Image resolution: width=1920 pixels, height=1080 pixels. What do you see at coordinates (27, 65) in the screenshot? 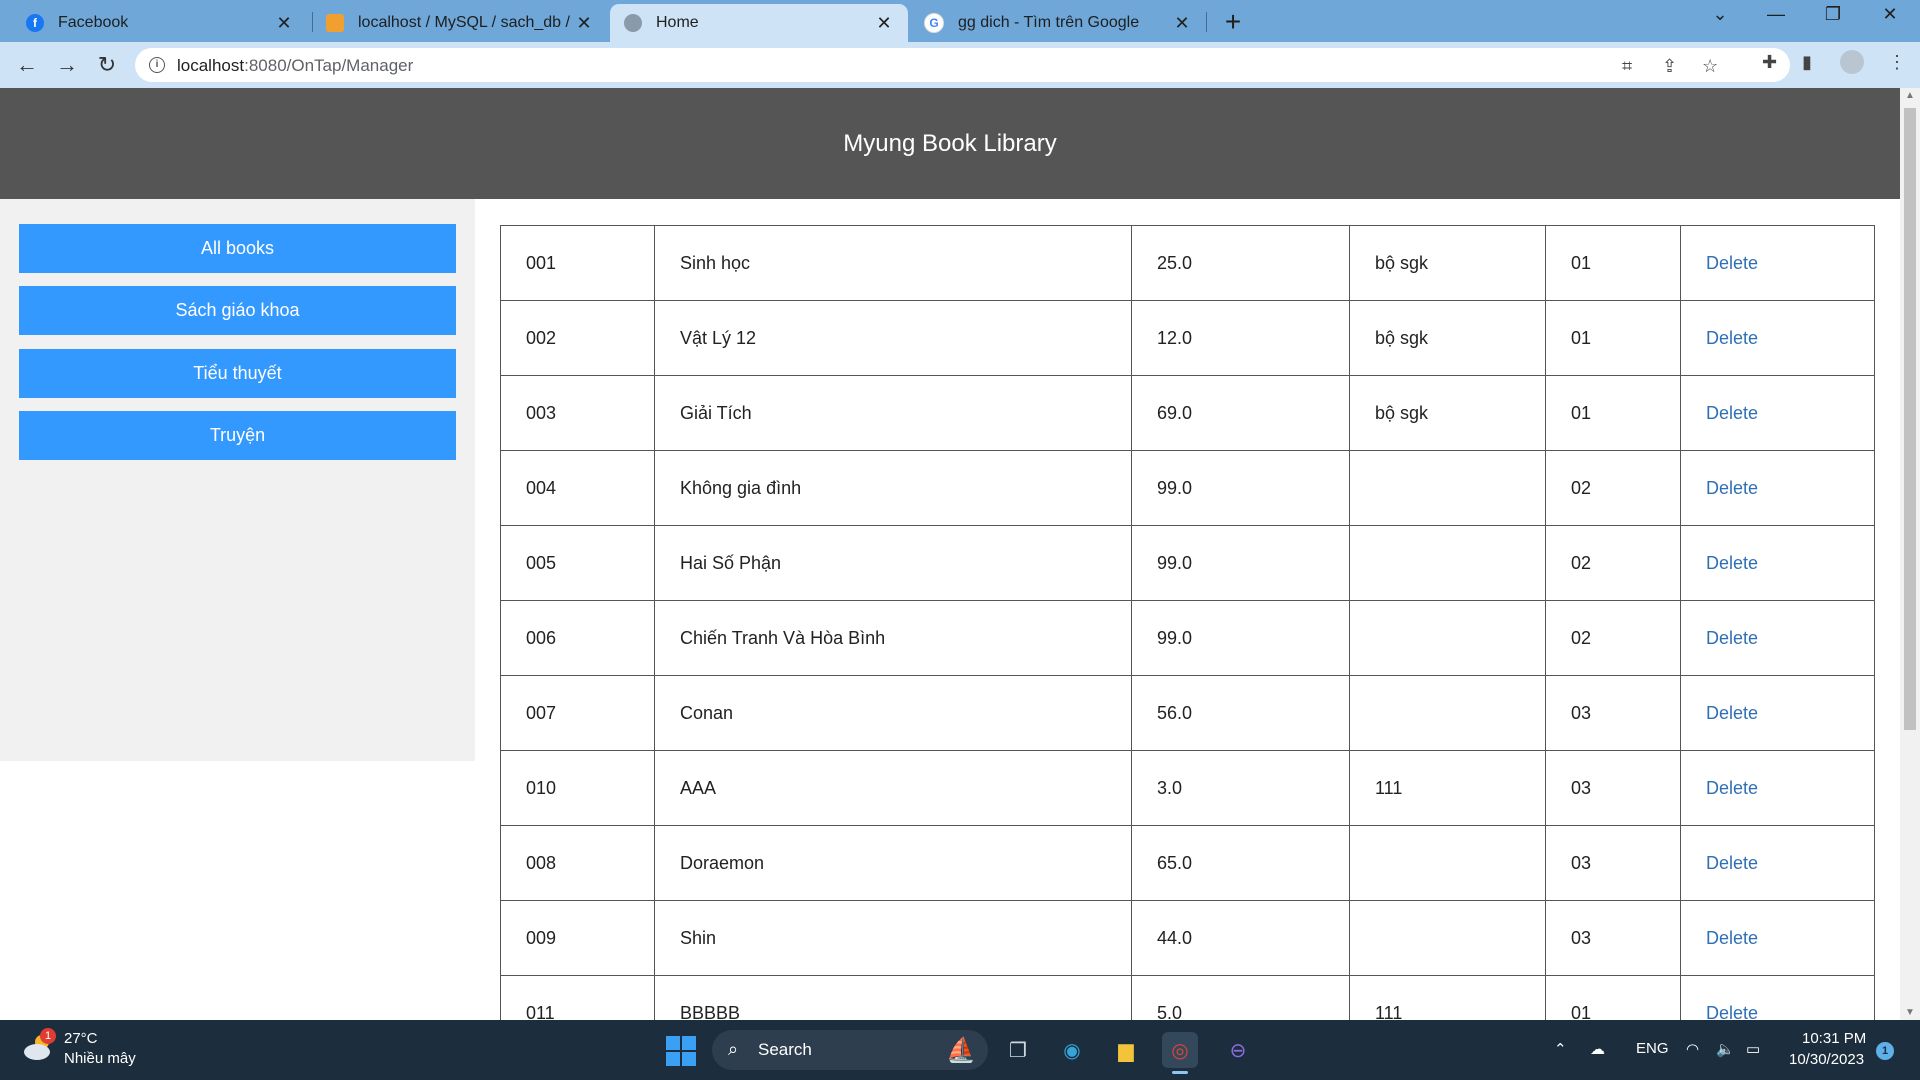
I see `back-button: ←` at bounding box center [27, 65].